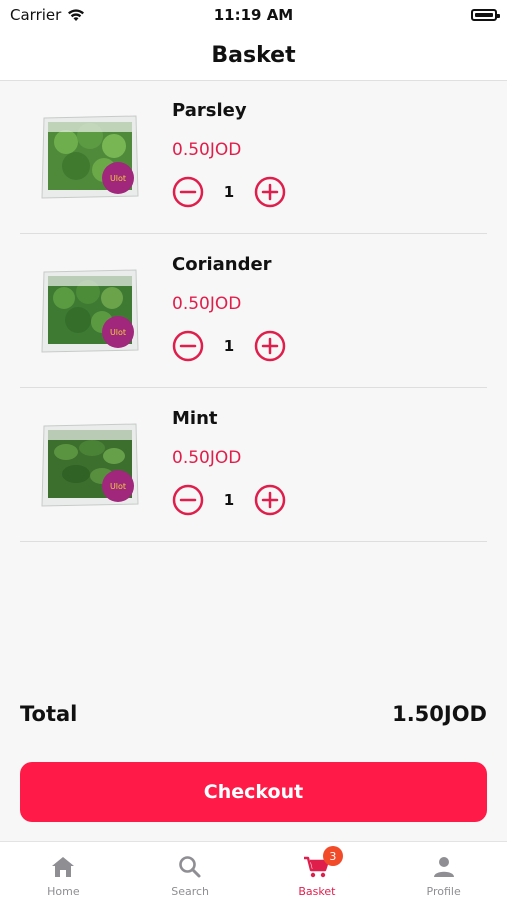  What do you see at coordinates (190, 867) in the screenshot?
I see `search-icon` at bounding box center [190, 867].